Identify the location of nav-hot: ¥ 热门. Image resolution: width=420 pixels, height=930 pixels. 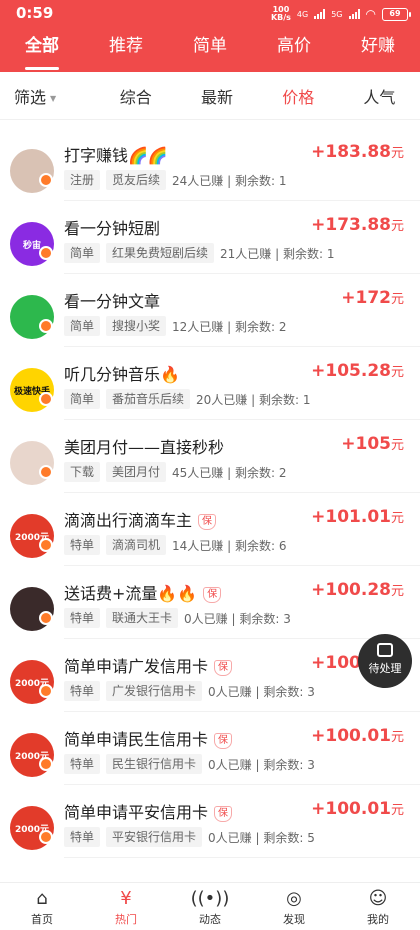
(126, 906).